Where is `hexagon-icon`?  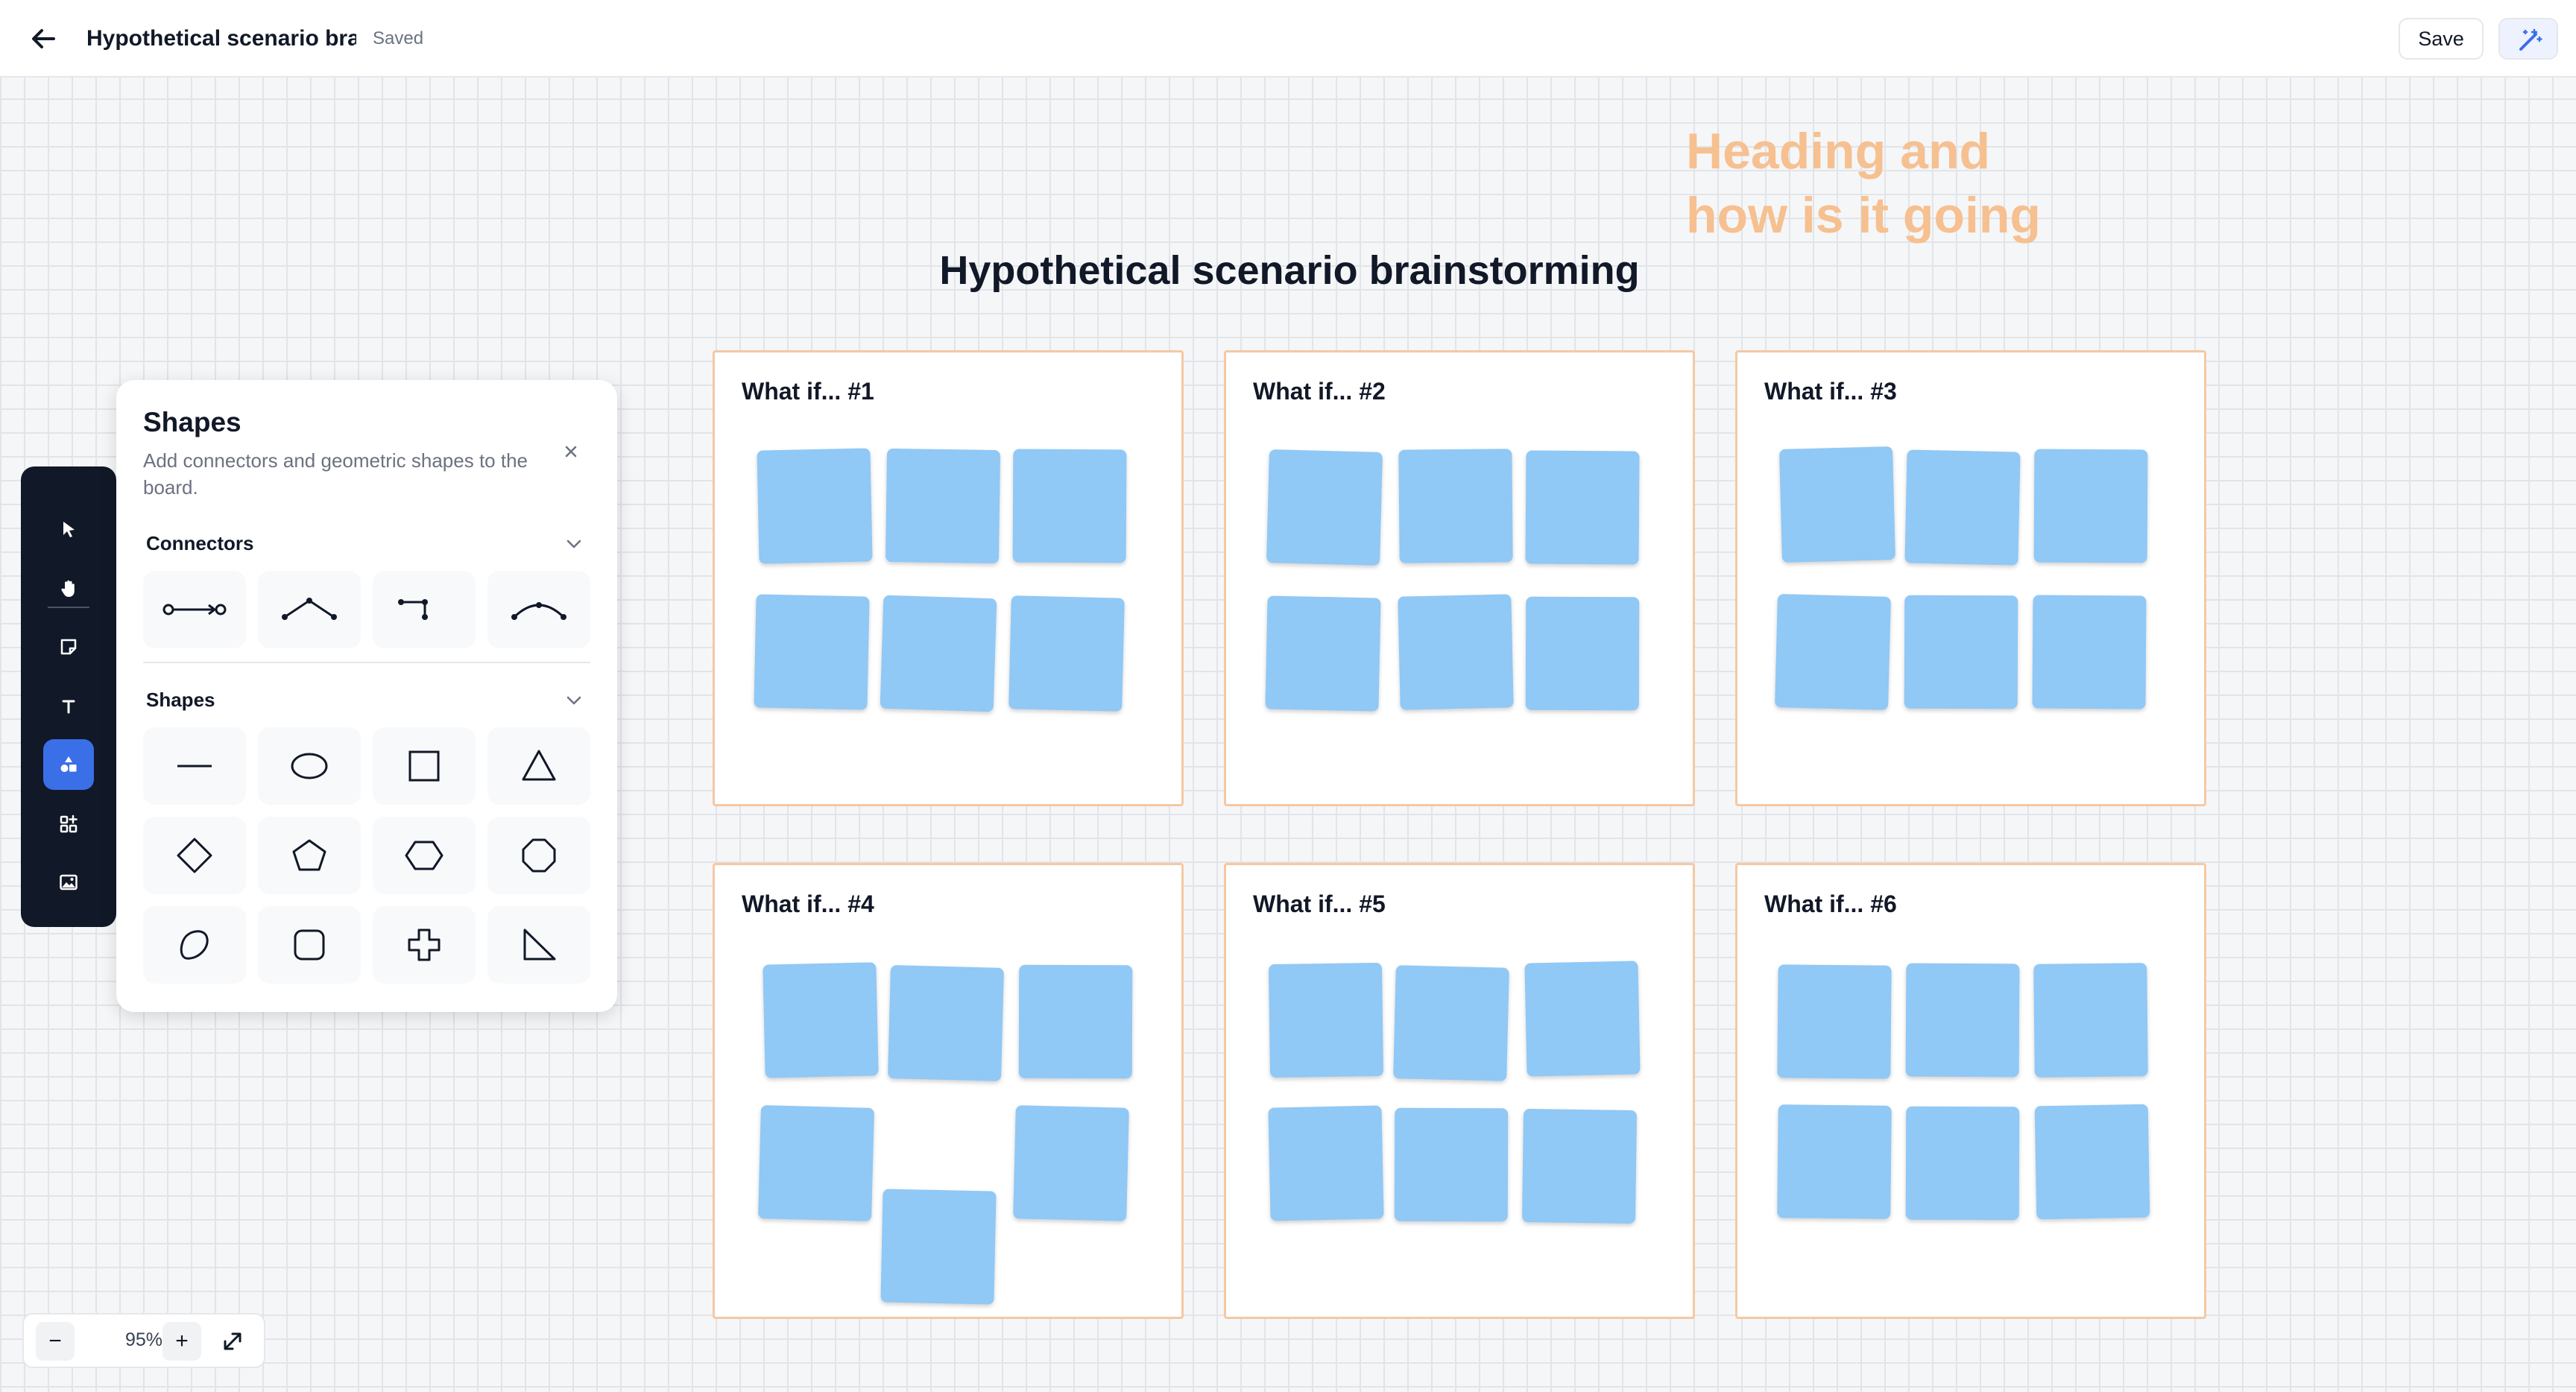 hexagon-icon is located at coordinates (424, 855).